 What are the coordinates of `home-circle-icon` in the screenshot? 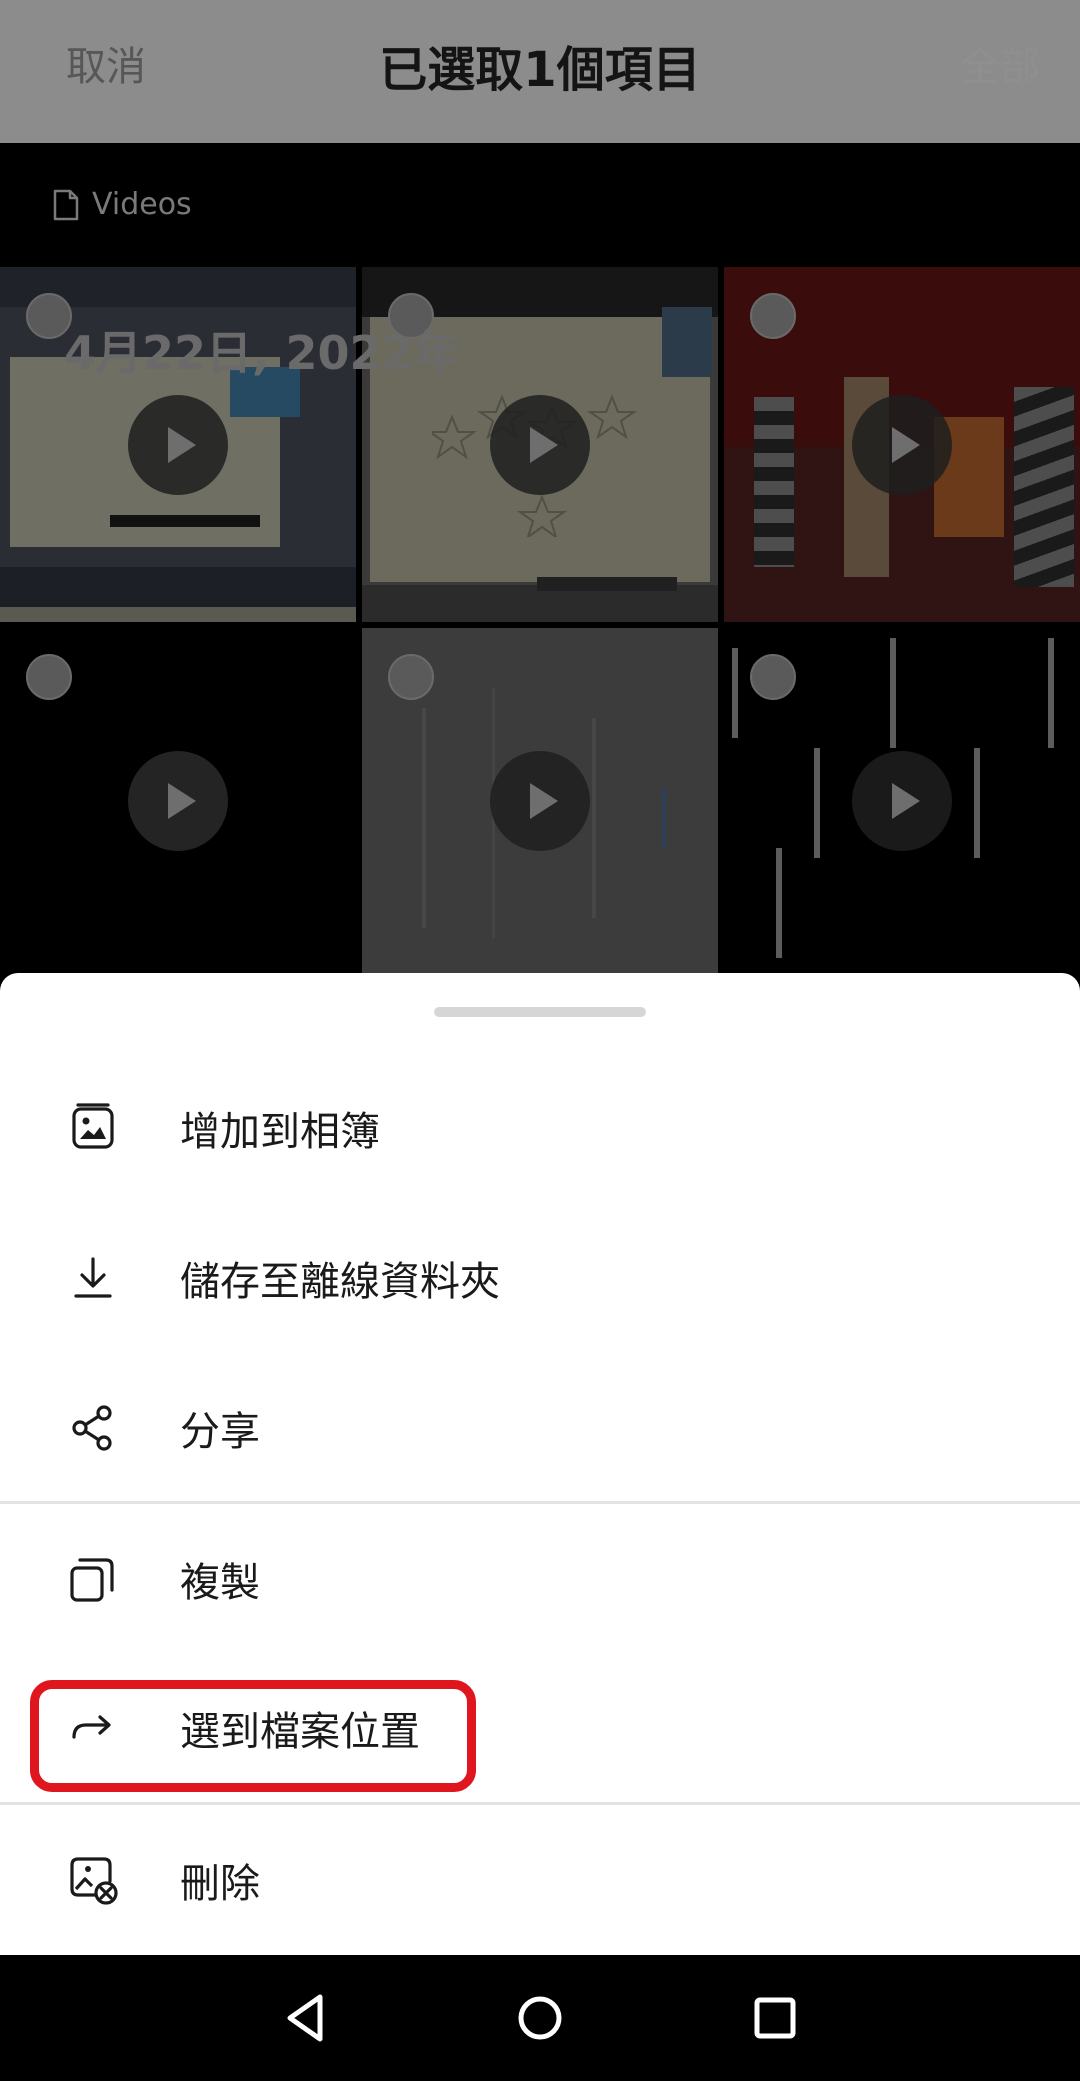 It's located at (540, 2018).